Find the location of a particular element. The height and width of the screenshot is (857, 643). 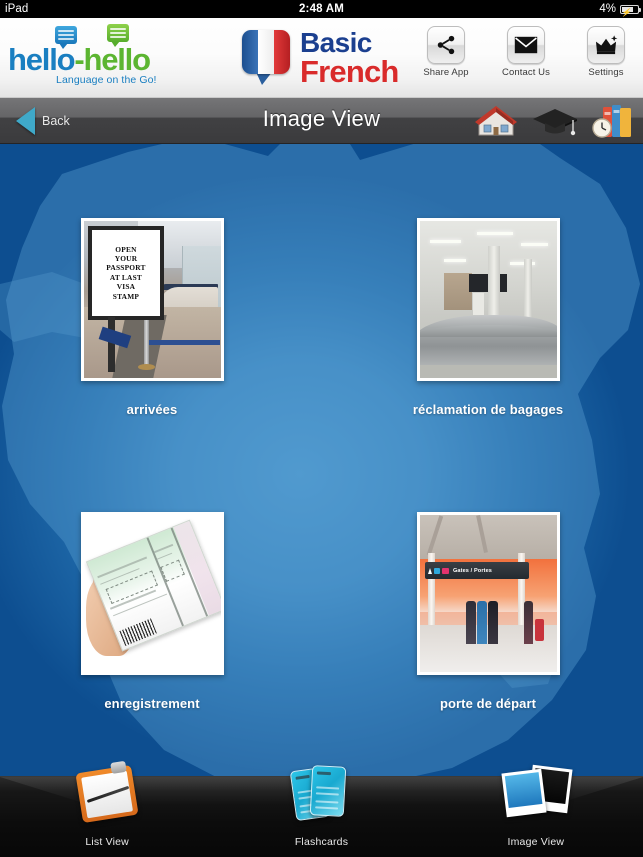

status-clock: 2:48 AM is located at coordinates (321, 9).